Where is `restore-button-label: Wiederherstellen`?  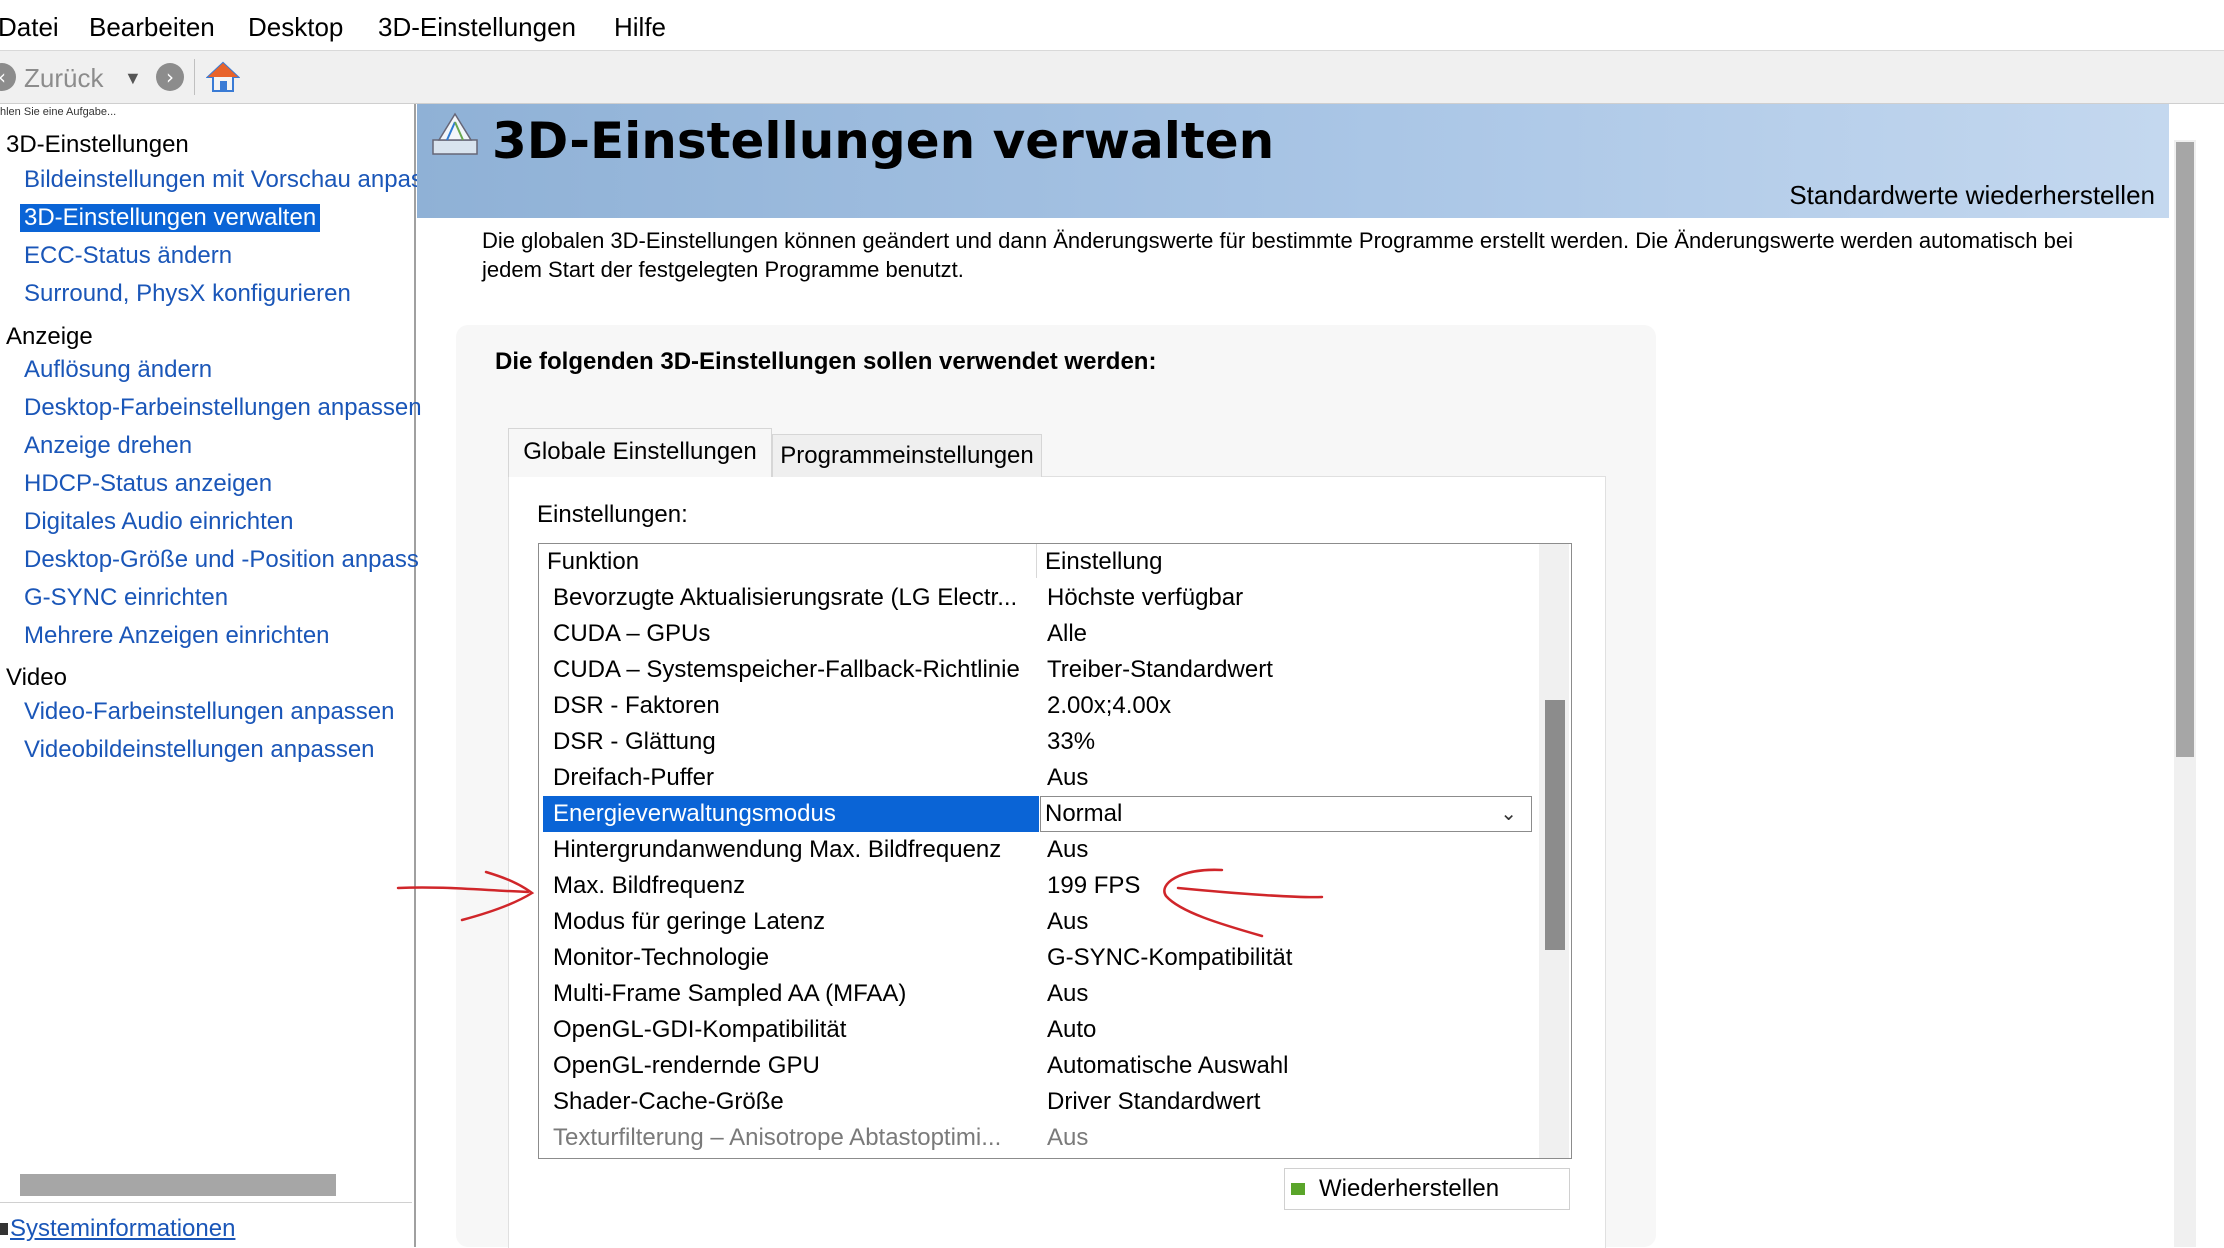
restore-button-label: Wiederherstellen is located at coordinates (1409, 1188).